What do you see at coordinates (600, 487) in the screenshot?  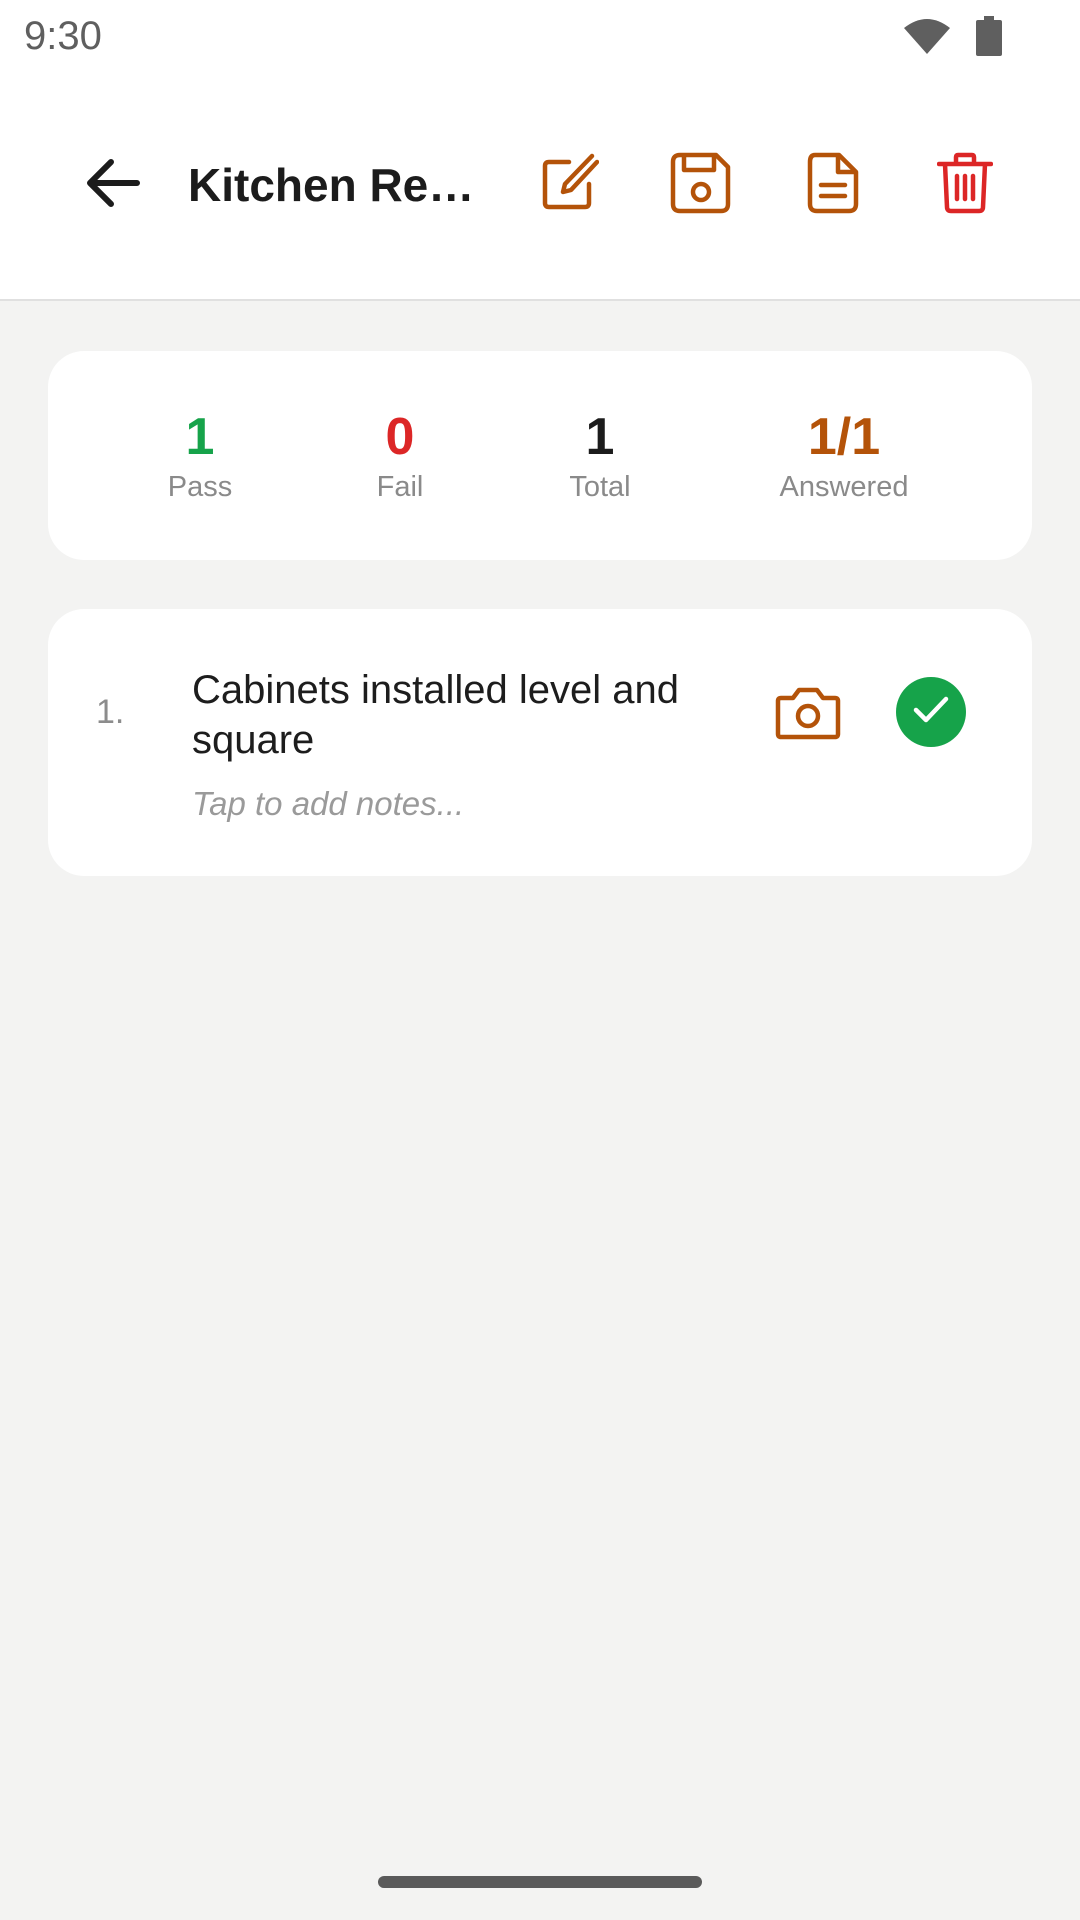 I see `total-label: Total` at bounding box center [600, 487].